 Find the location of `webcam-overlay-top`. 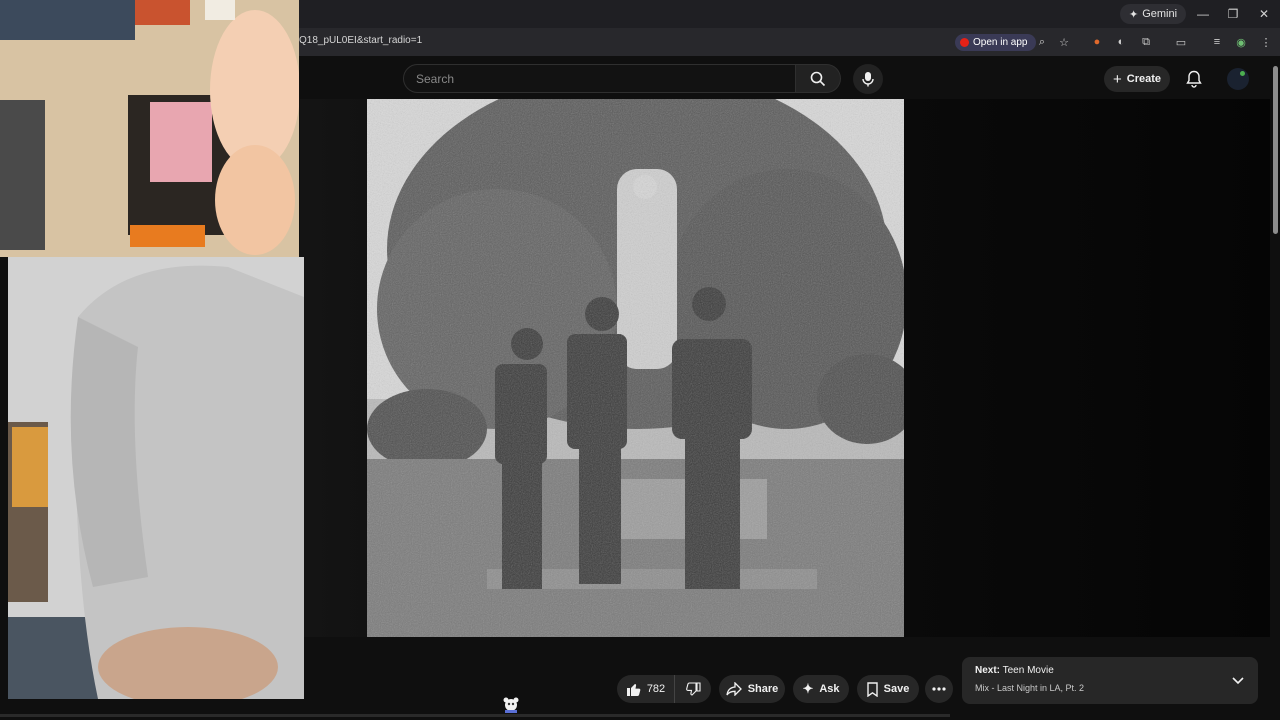

webcam-overlay-top is located at coordinates (149, 128).